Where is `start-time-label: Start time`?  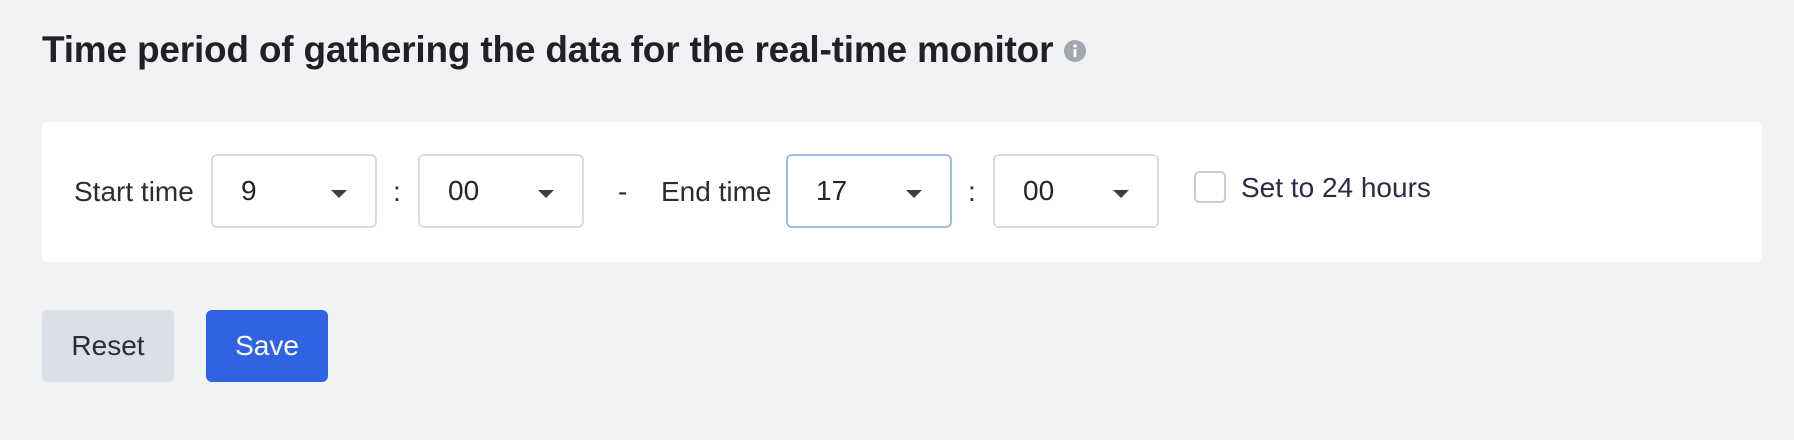
start-time-label: Start time is located at coordinates (134, 191).